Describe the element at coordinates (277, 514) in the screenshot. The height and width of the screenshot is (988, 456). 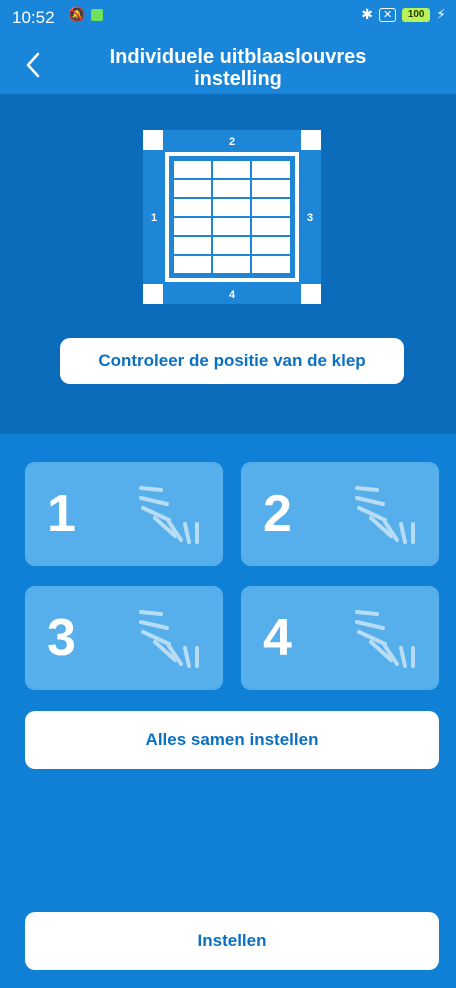
I see `louvre-number: 2` at that location.